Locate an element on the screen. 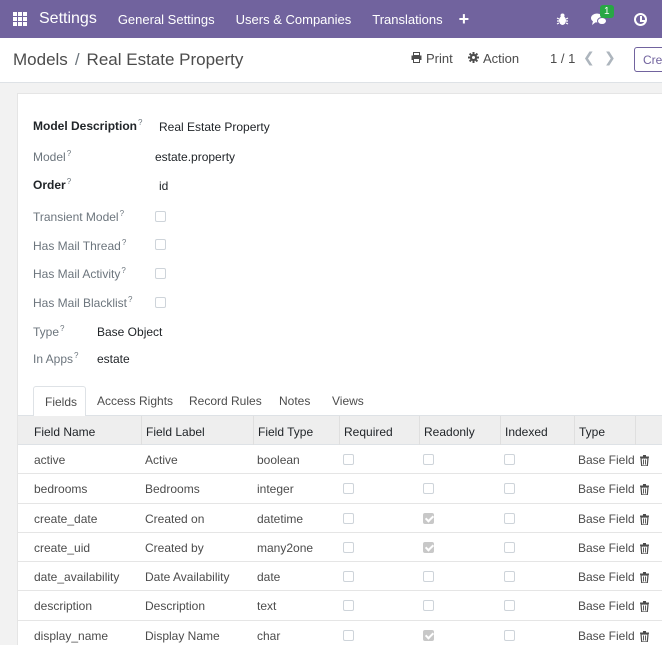 The width and height of the screenshot is (662, 645). pager-value: 1 / 1 is located at coordinates (562, 58).